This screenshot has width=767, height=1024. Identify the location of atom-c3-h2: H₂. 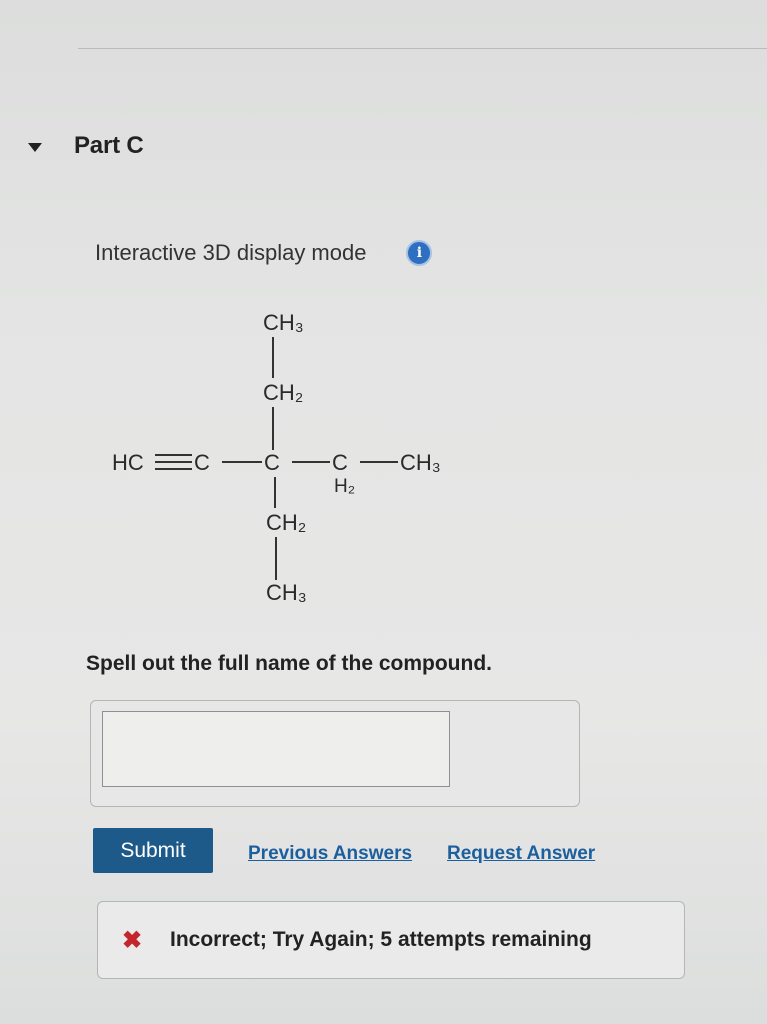
(344, 486).